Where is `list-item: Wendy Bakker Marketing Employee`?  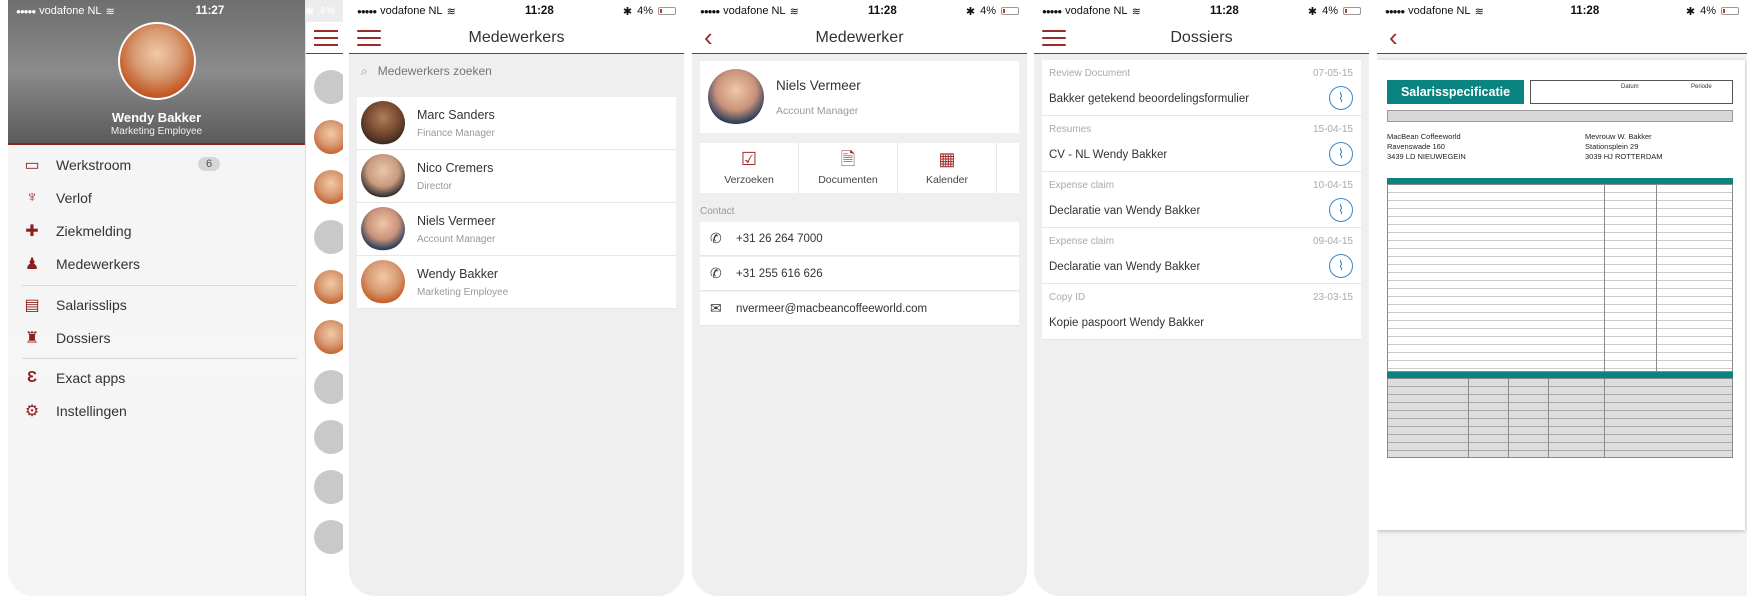
list-item: Wendy Bakker Marketing Employee is located at coordinates (516, 282).